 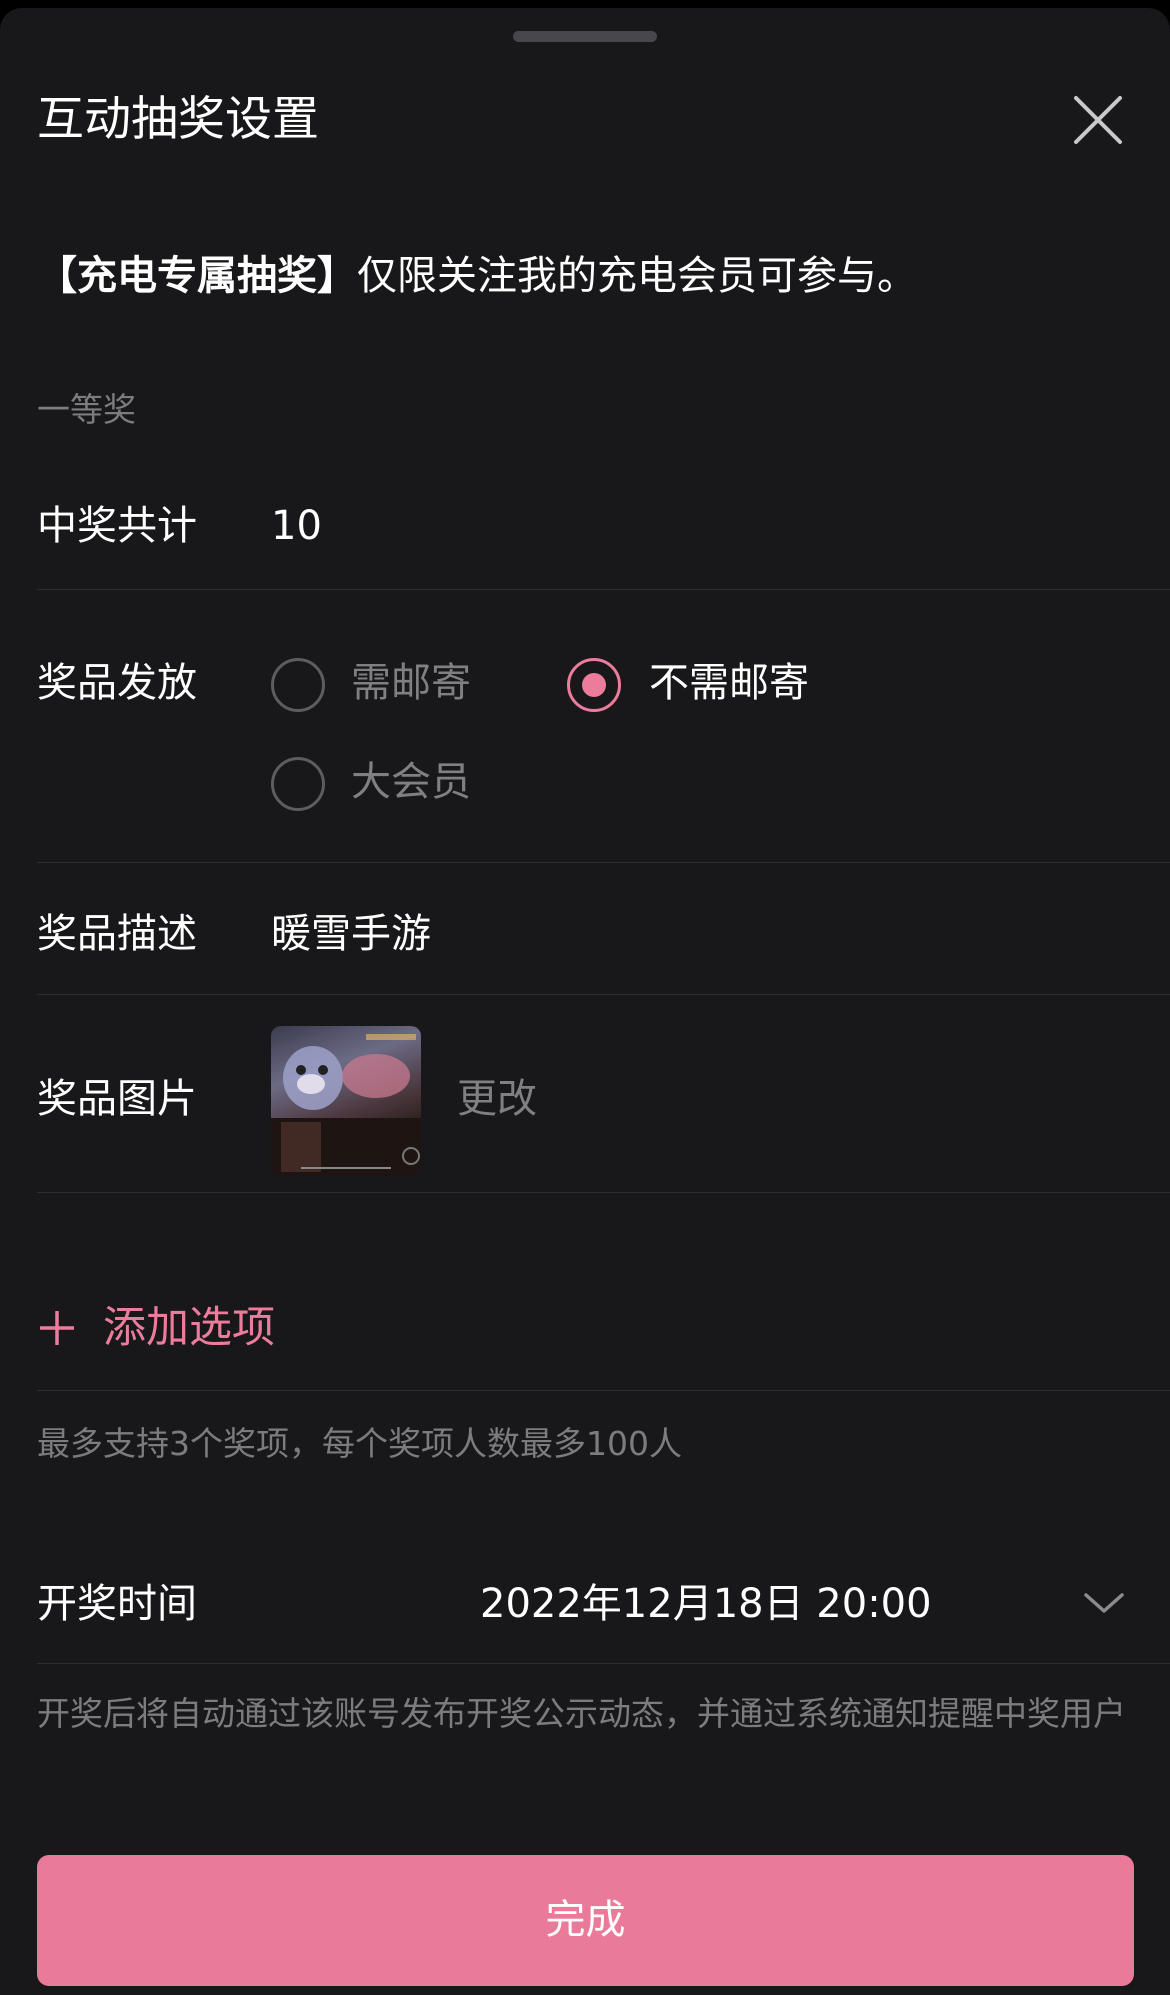 I want to click on plus-icon, so click(x=61, y=1329).